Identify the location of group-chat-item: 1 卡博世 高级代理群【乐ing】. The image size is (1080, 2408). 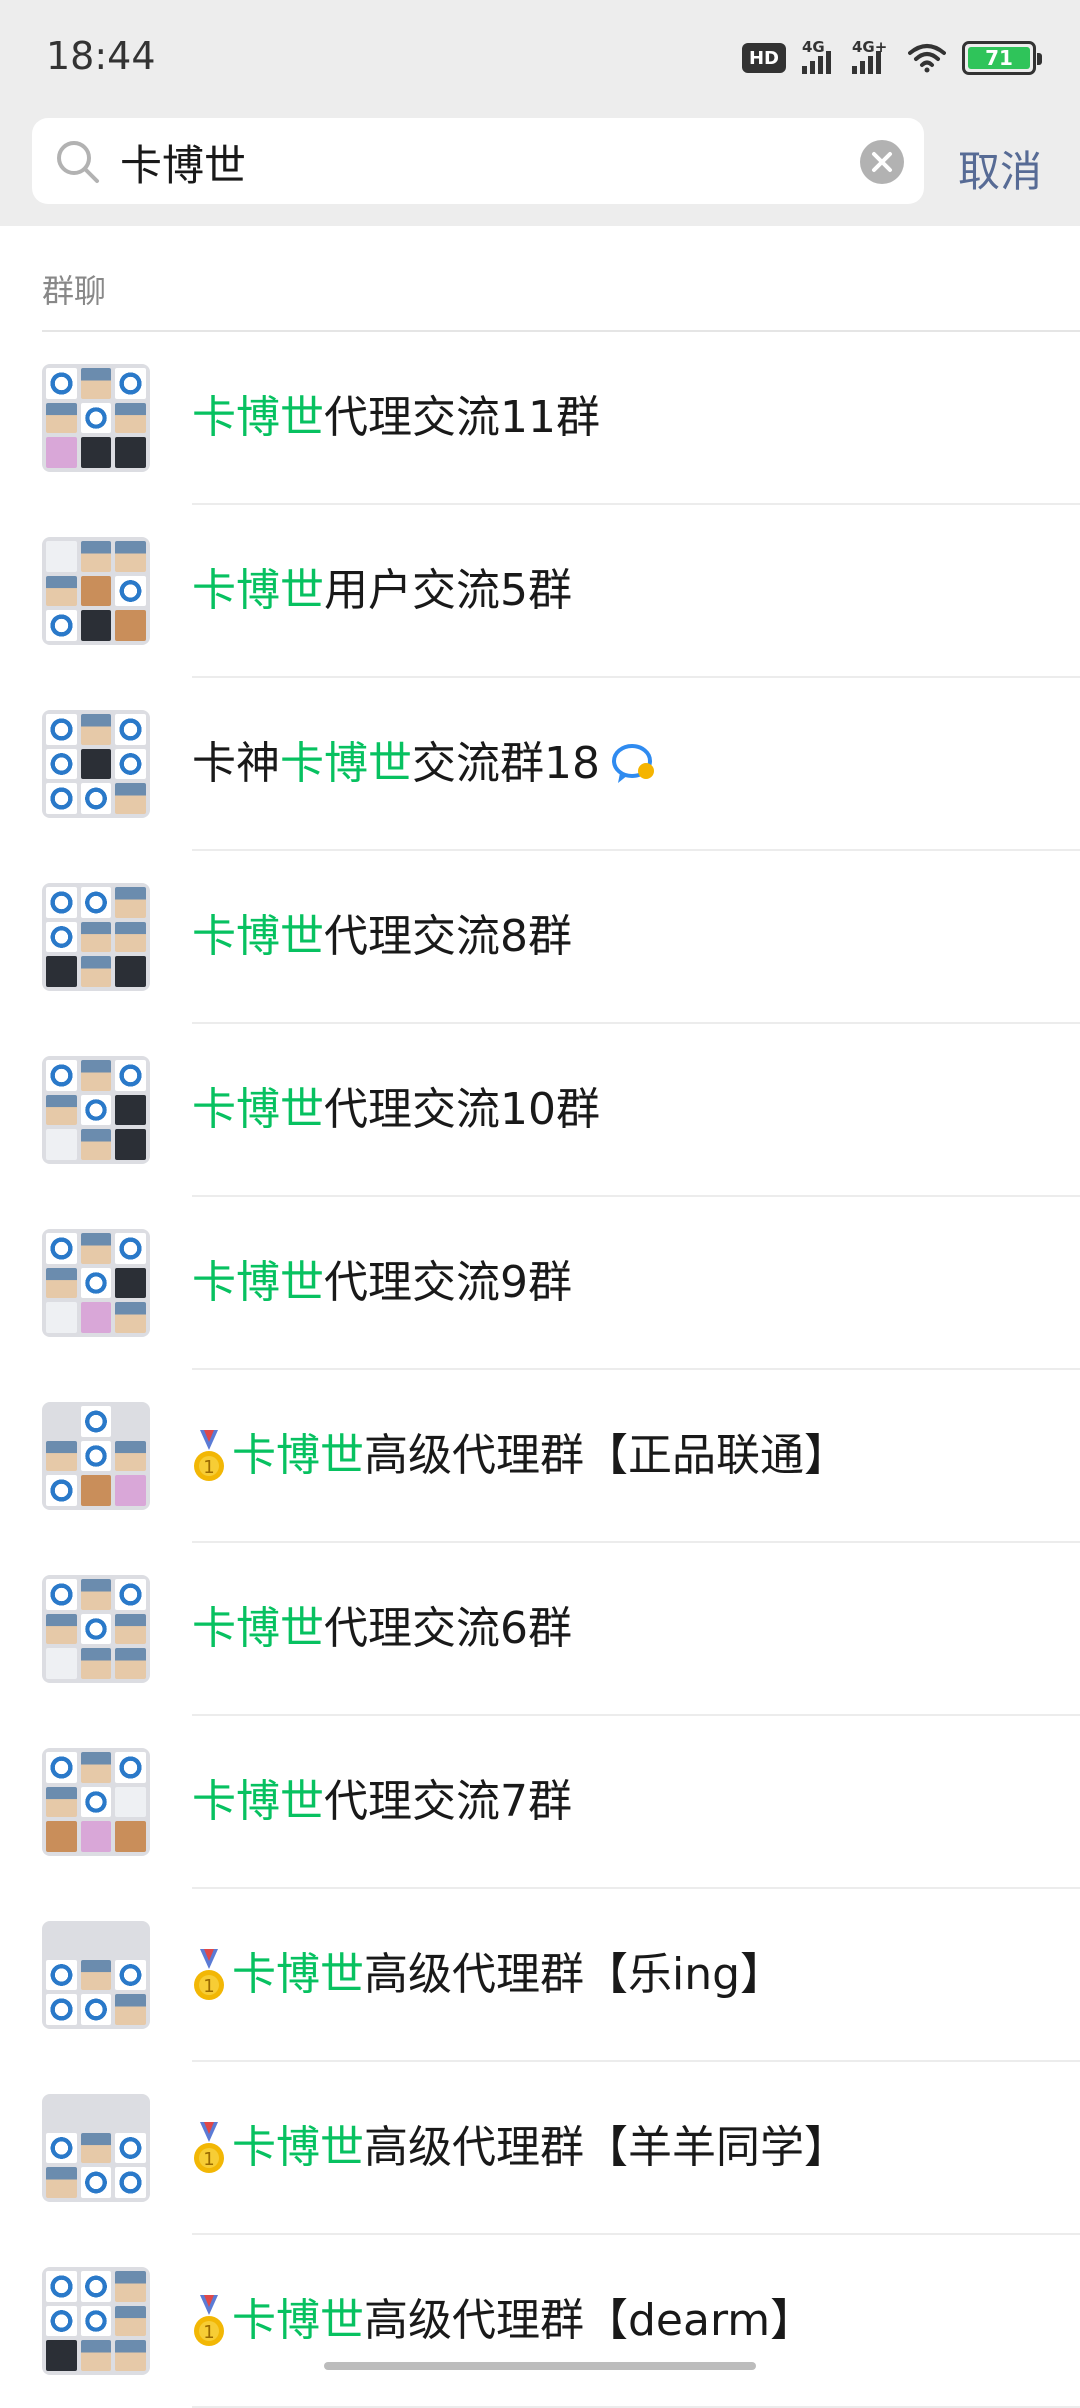
(540, 1975).